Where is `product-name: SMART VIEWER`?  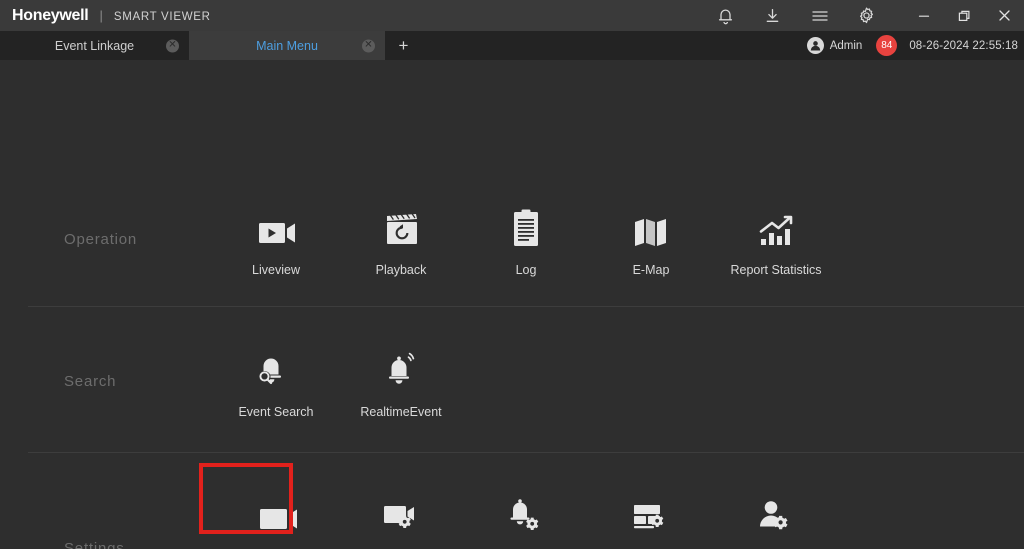
product-name: SMART VIEWER is located at coordinates (162, 16).